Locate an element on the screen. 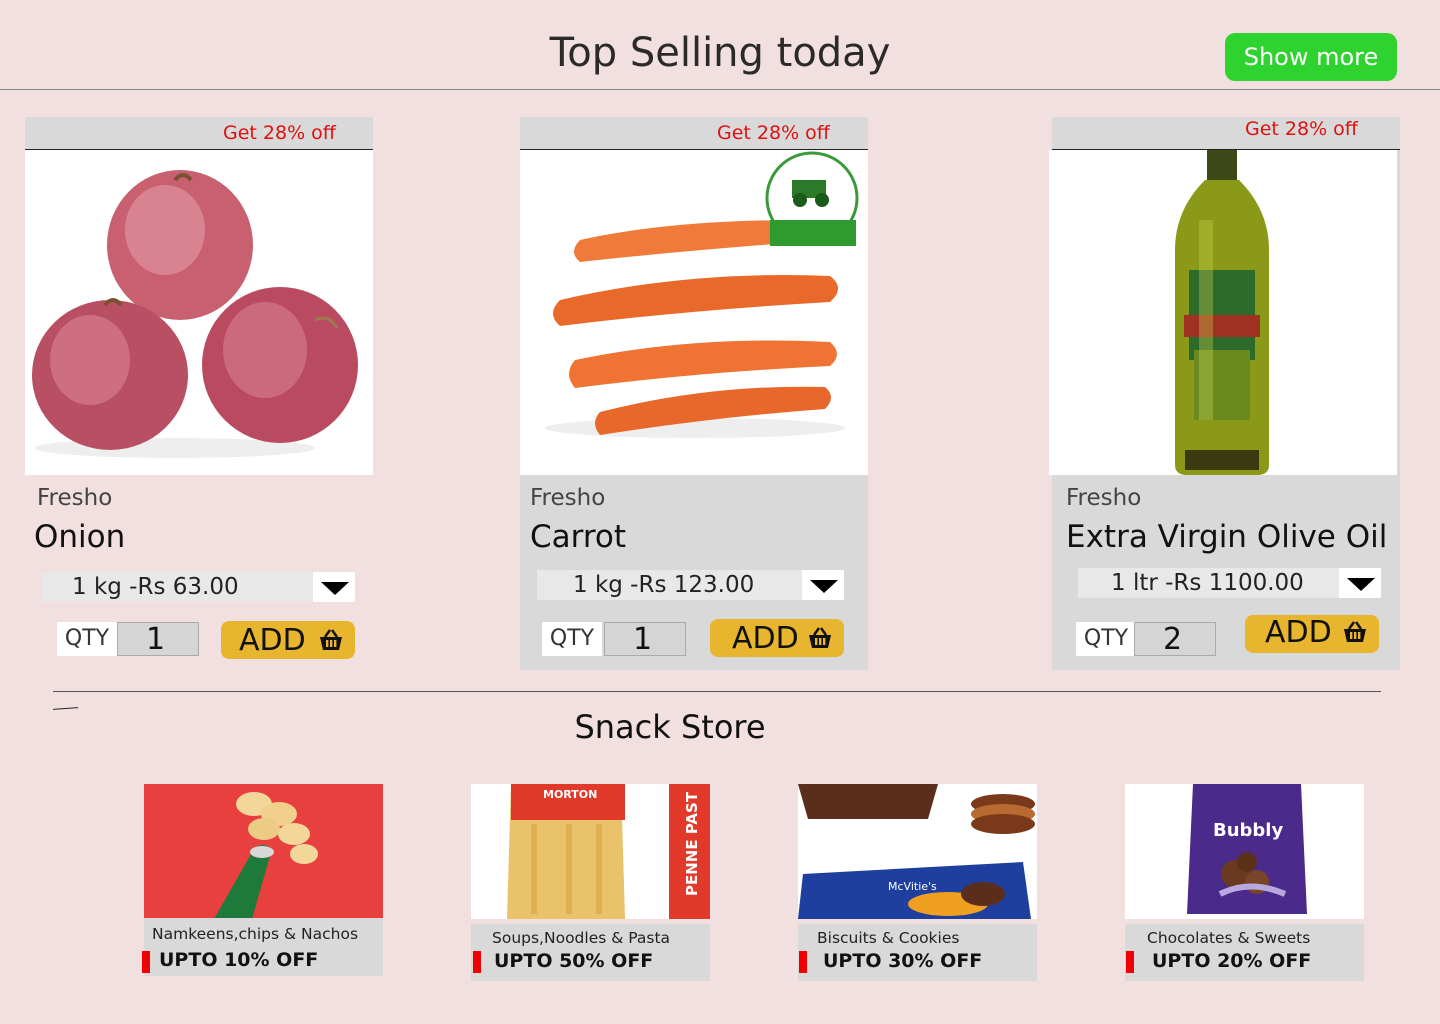  snack-category: Biscuits & Cookies is located at coordinates (888, 938).